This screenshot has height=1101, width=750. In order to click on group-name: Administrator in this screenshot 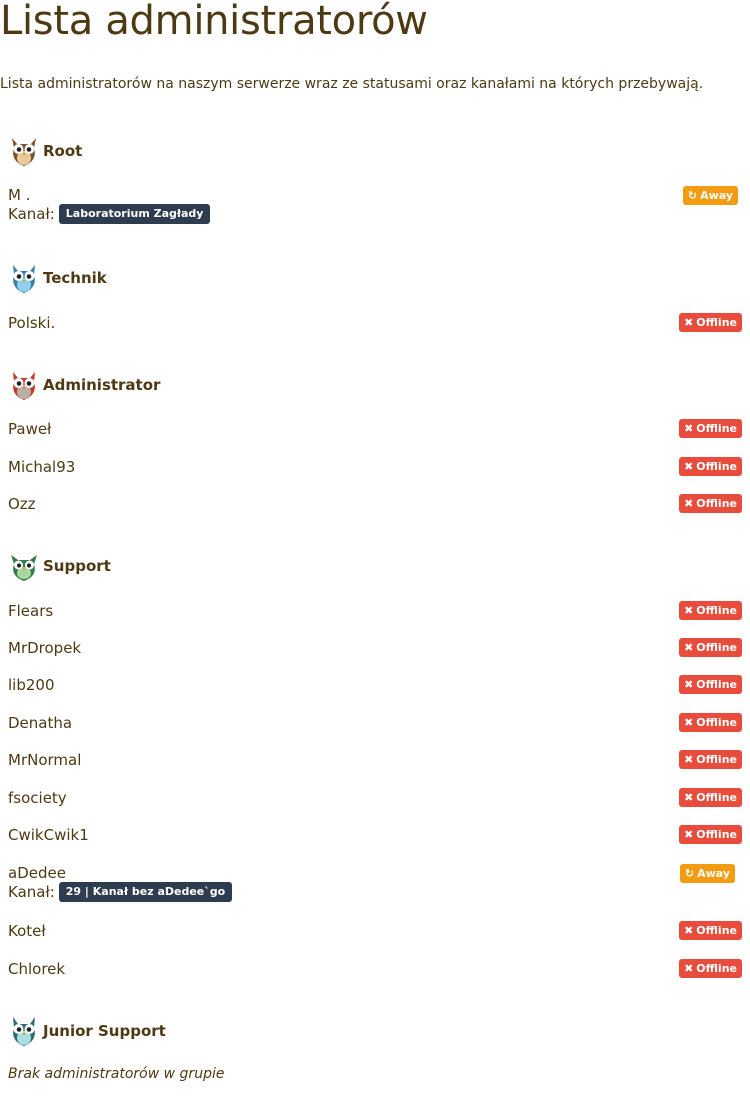, I will do `click(102, 385)`.